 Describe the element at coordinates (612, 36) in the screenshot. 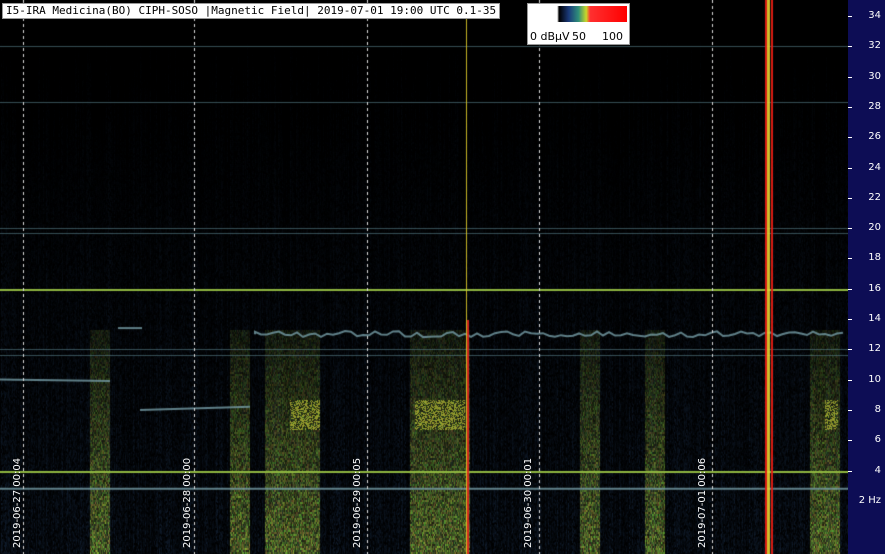

I see `color-scale-max-label: 100` at that location.